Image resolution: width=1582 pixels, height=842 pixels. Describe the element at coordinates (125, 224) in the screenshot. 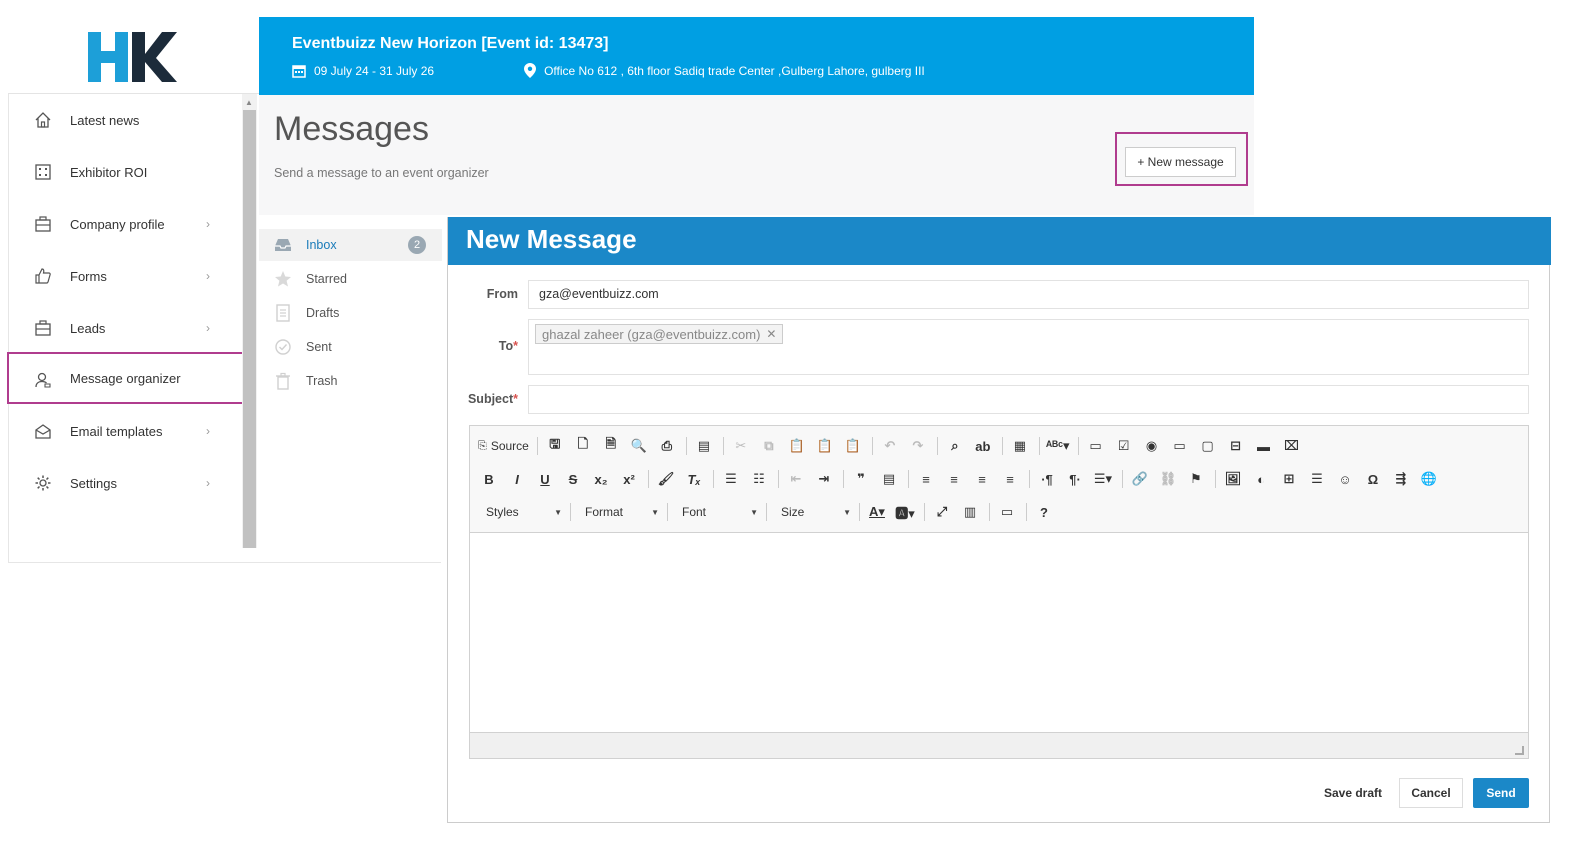

I see `sidebar-item-company-profile: Company profile ›` at that location.